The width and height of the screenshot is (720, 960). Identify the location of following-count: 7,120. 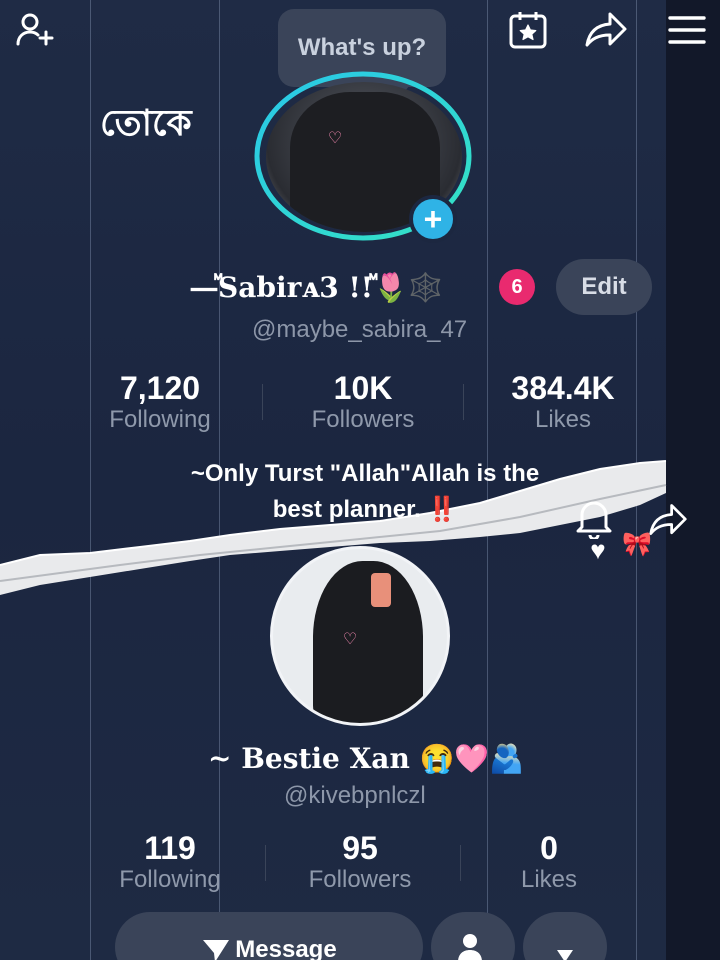
(160, 388).